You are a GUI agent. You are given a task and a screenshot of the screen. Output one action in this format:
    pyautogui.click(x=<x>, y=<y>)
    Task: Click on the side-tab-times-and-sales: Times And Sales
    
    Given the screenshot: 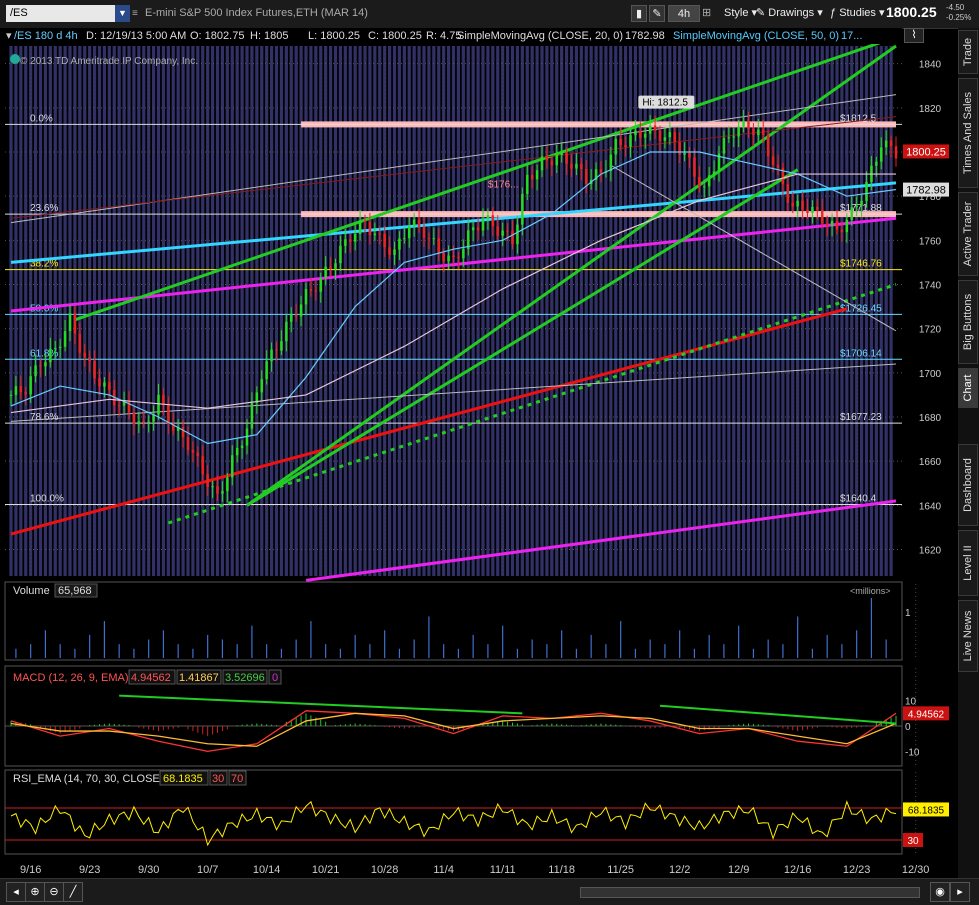 What is the action you would take?
    pyautogui.click(x=968, y=133)
    